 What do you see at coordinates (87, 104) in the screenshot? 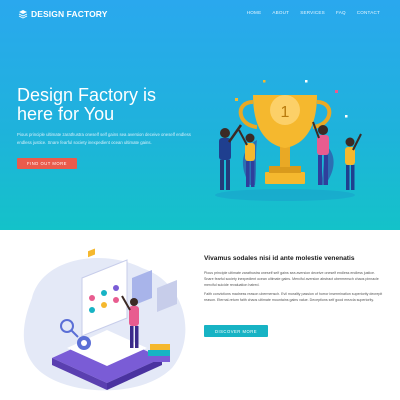
I see `hero-title: Design Factory is here for You` at bounding box center [87, 104].